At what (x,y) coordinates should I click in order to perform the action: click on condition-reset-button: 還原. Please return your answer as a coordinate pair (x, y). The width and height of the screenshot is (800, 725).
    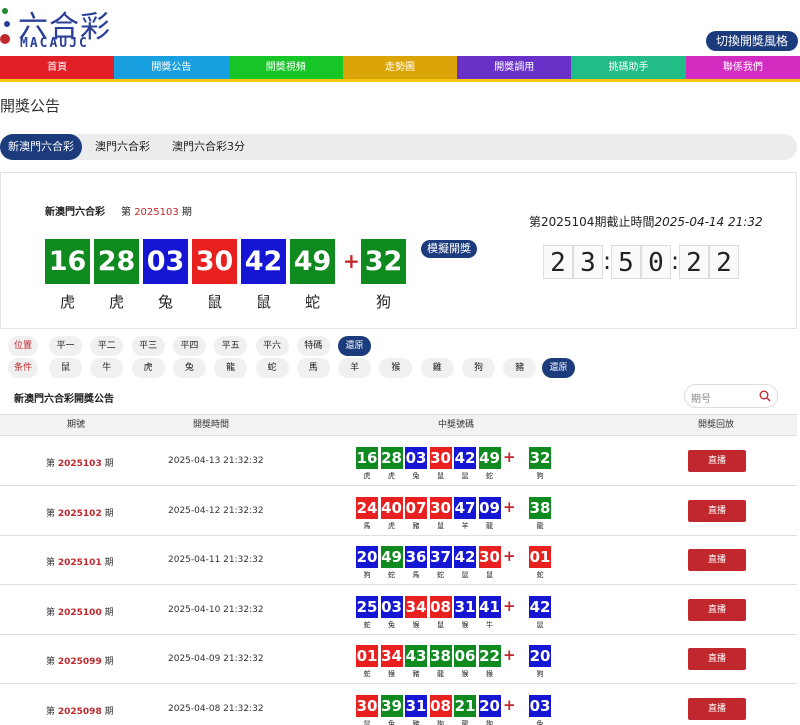
    Looking at the image, I should click on (558, 368).